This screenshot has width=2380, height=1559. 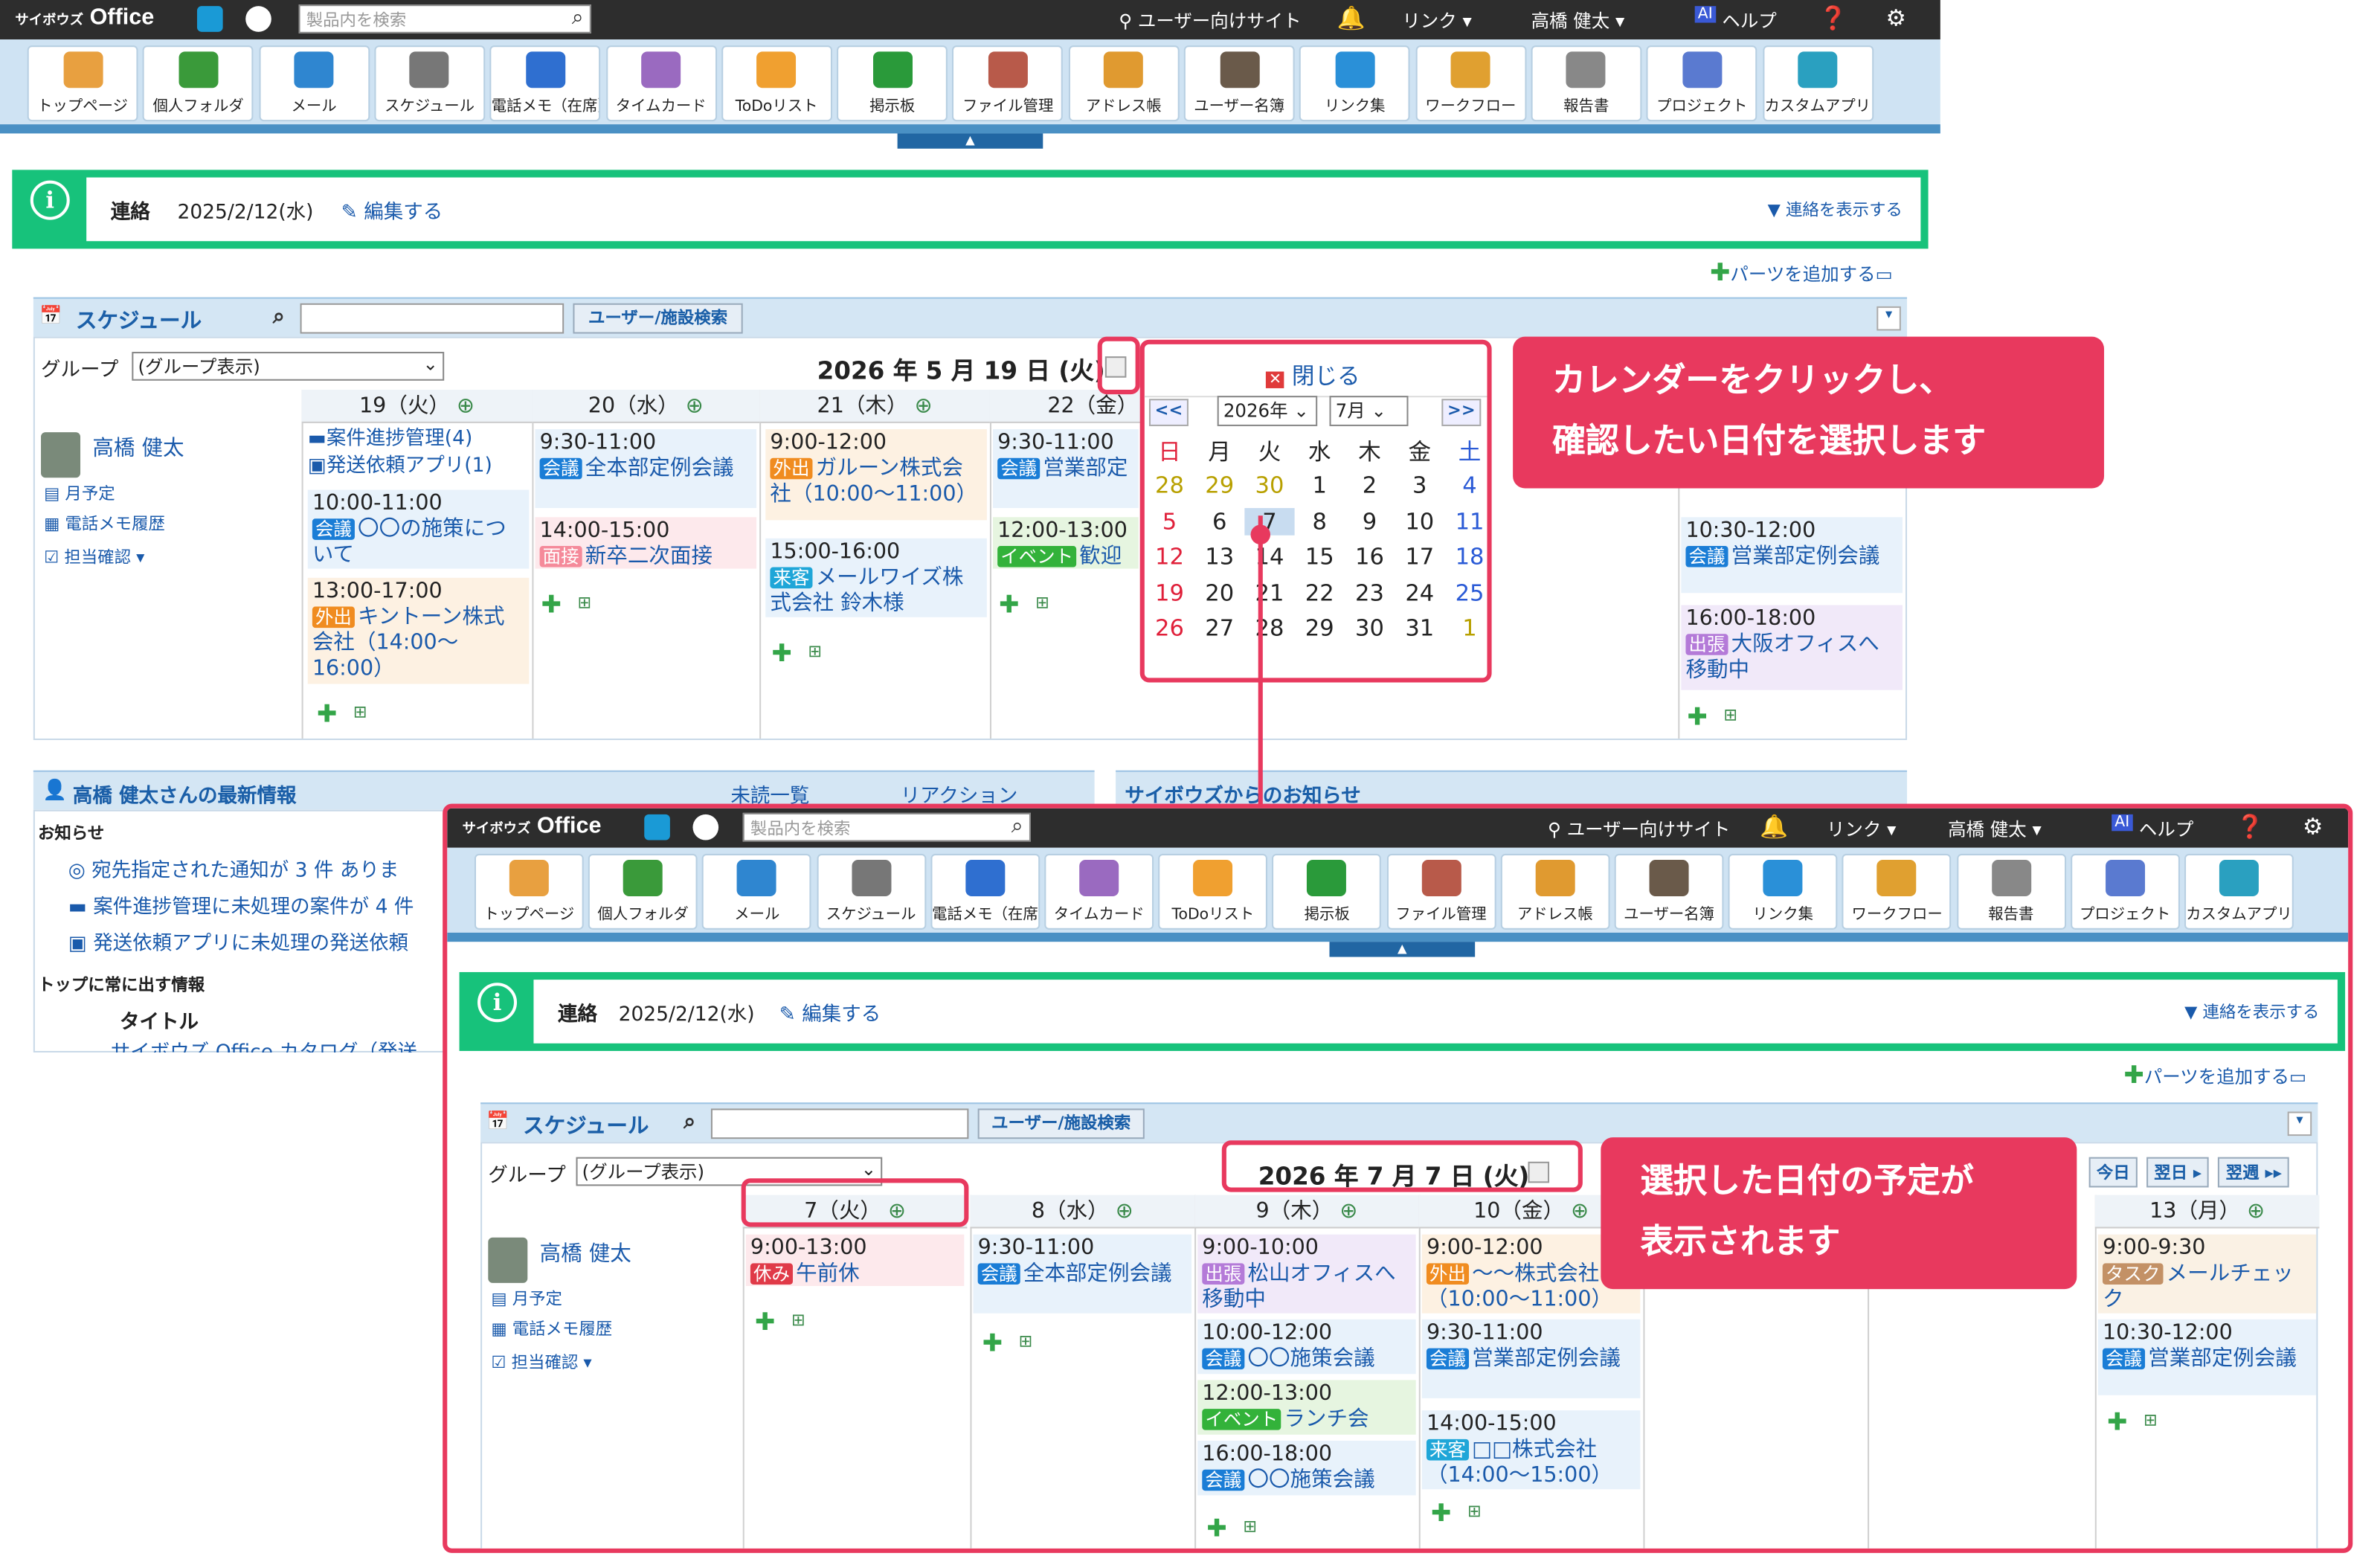 What do you see at coordinates (1437, 20) in the screenshot?
I see `link-menu: リンク ▾` at bounding box center [1437, 20].